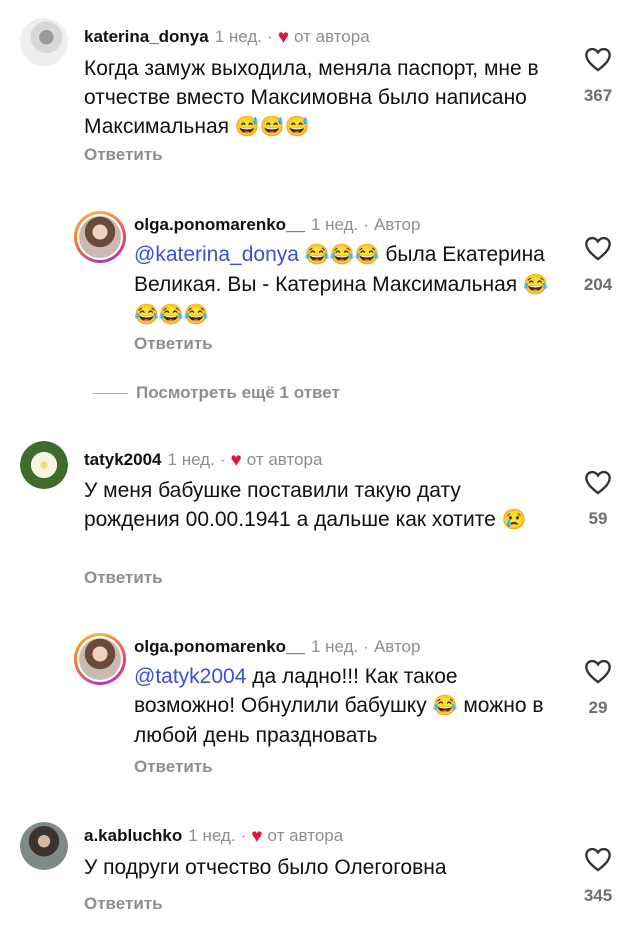 The width and height of the screenshot is (640, 938). I want to click on comment-meta: a.kabluchko 1 нед. · ♥ от автора, so click(213, 836).